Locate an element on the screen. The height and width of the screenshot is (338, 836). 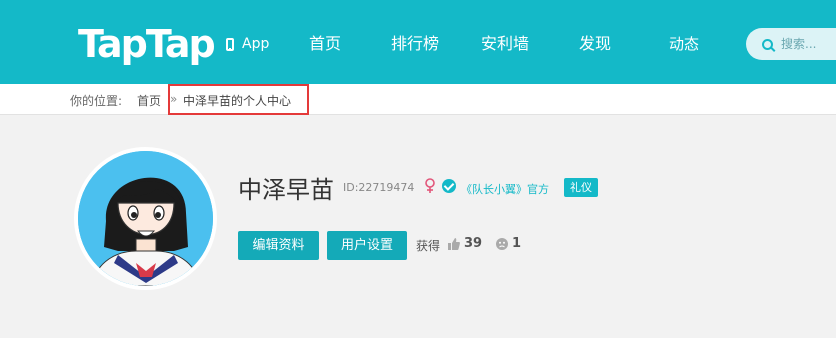
nav-recommend-wall-link: 安利墙 is located at coordinates (505, 44).